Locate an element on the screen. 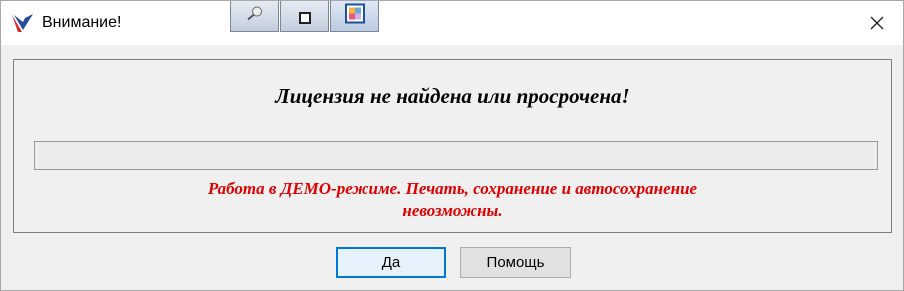  close-icon is located at coordinates (877, 23).